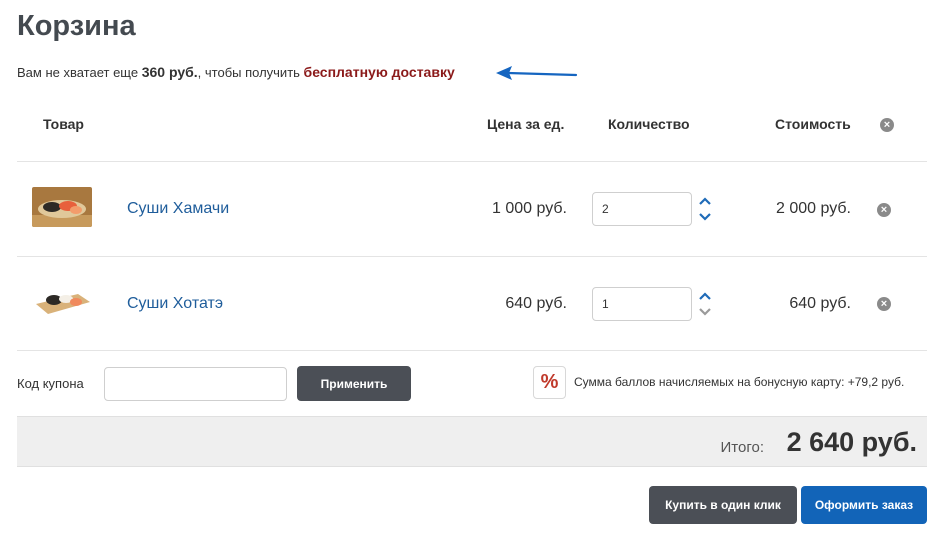 This screenshot has width=940, height=539. Describe the element at coordinates (742, 447) in the screenshot. I see `total-label: Итого:` at that location.